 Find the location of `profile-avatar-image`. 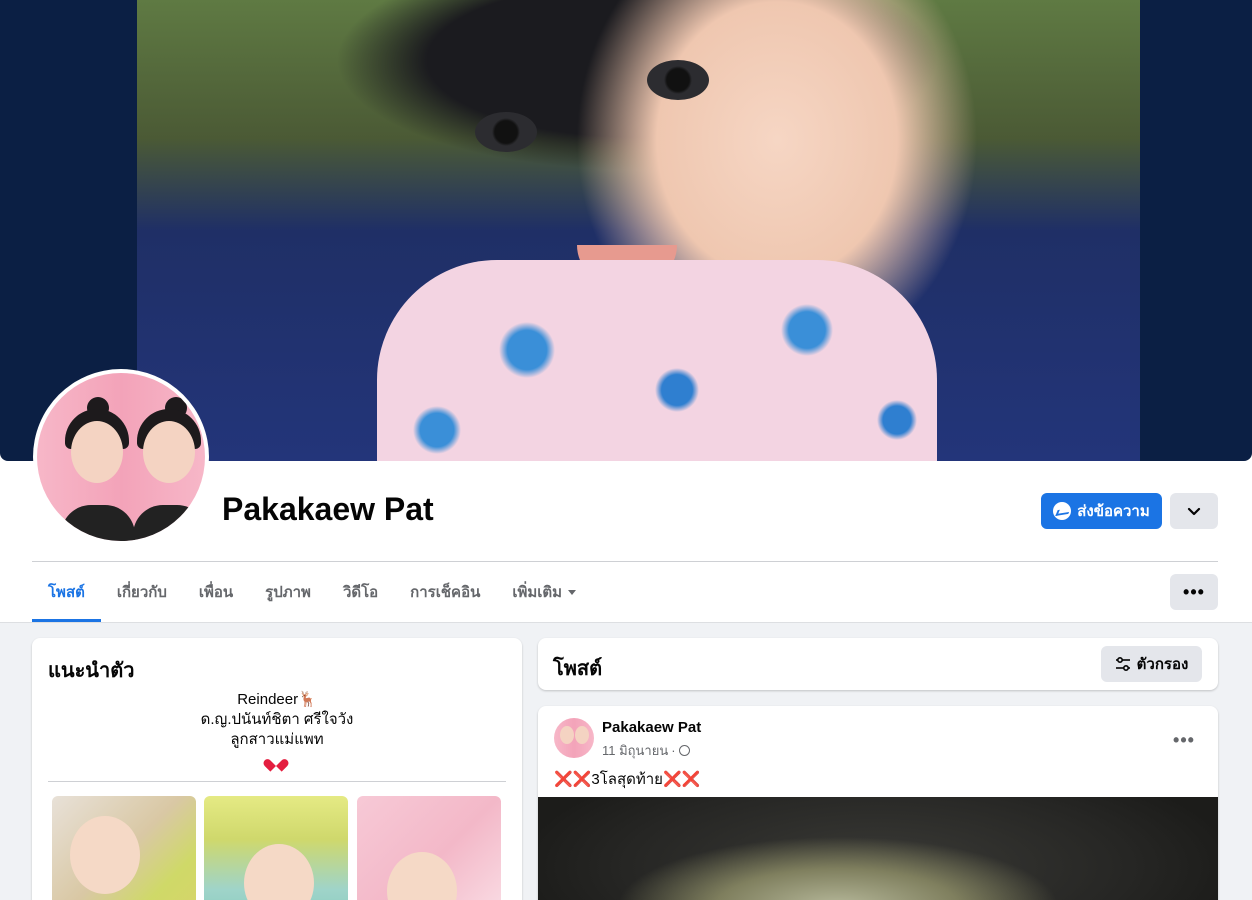

profile-avatar-image is located at coordinates (121, 457).